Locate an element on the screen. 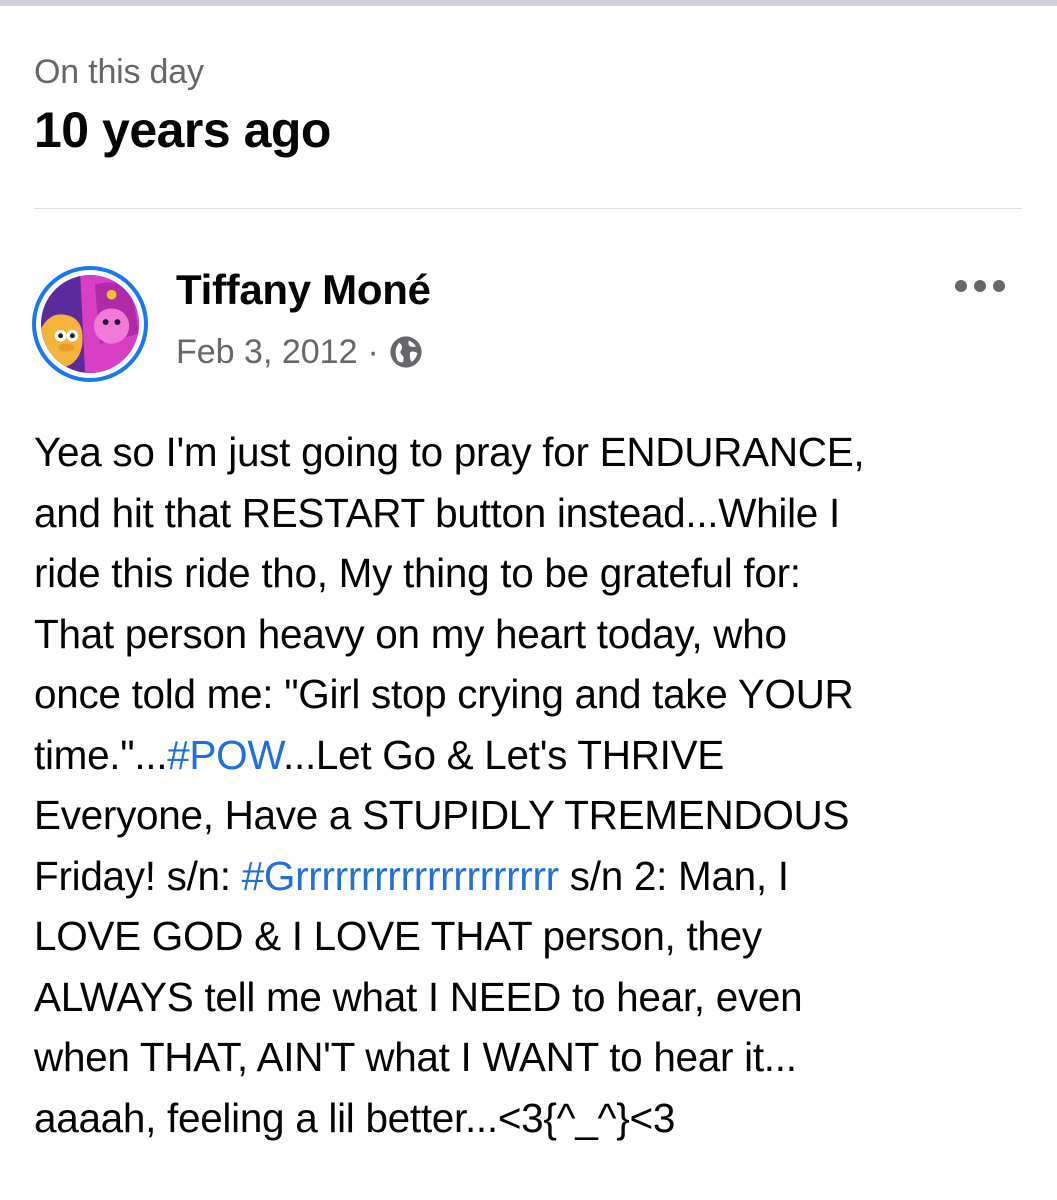  post-text-segment: ...Let Go & Let's THRIVE is located at coordinates (504, 754).